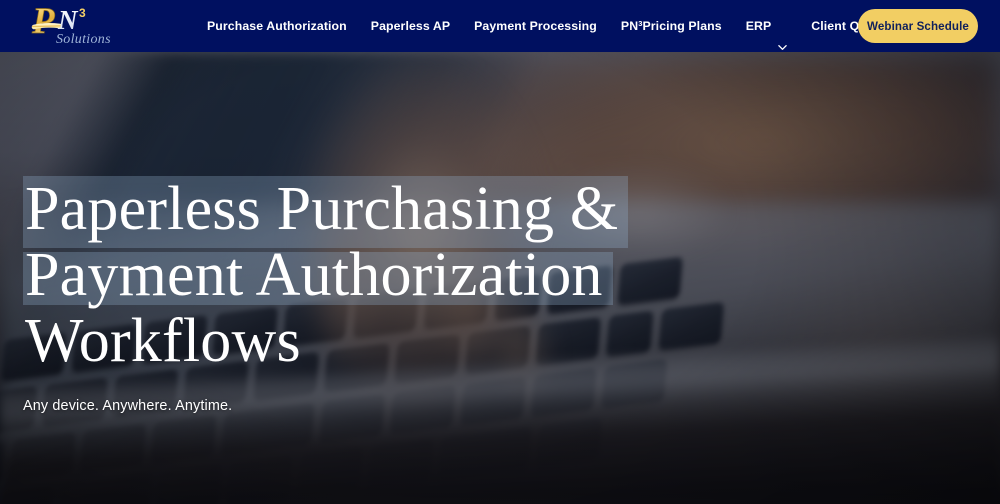 The width and height of the screenshot is (1000, 504). What do you see at coordinates (68, 20) in the screenshot?
I see `logo-letter-n: N` at bounding box center [68, 20].